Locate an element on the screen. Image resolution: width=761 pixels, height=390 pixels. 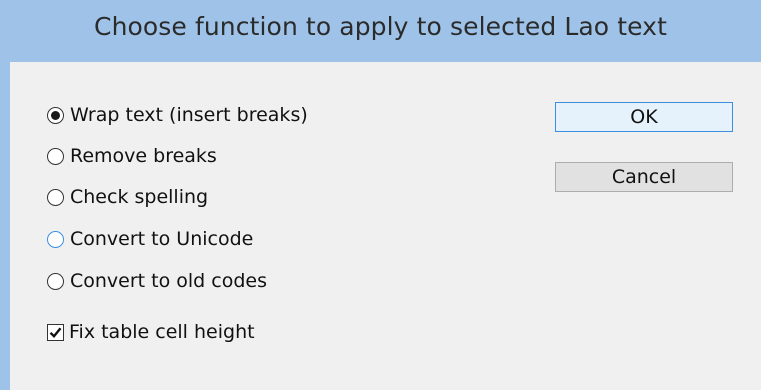
checkmark-icon is located at coordinates (55, 332).